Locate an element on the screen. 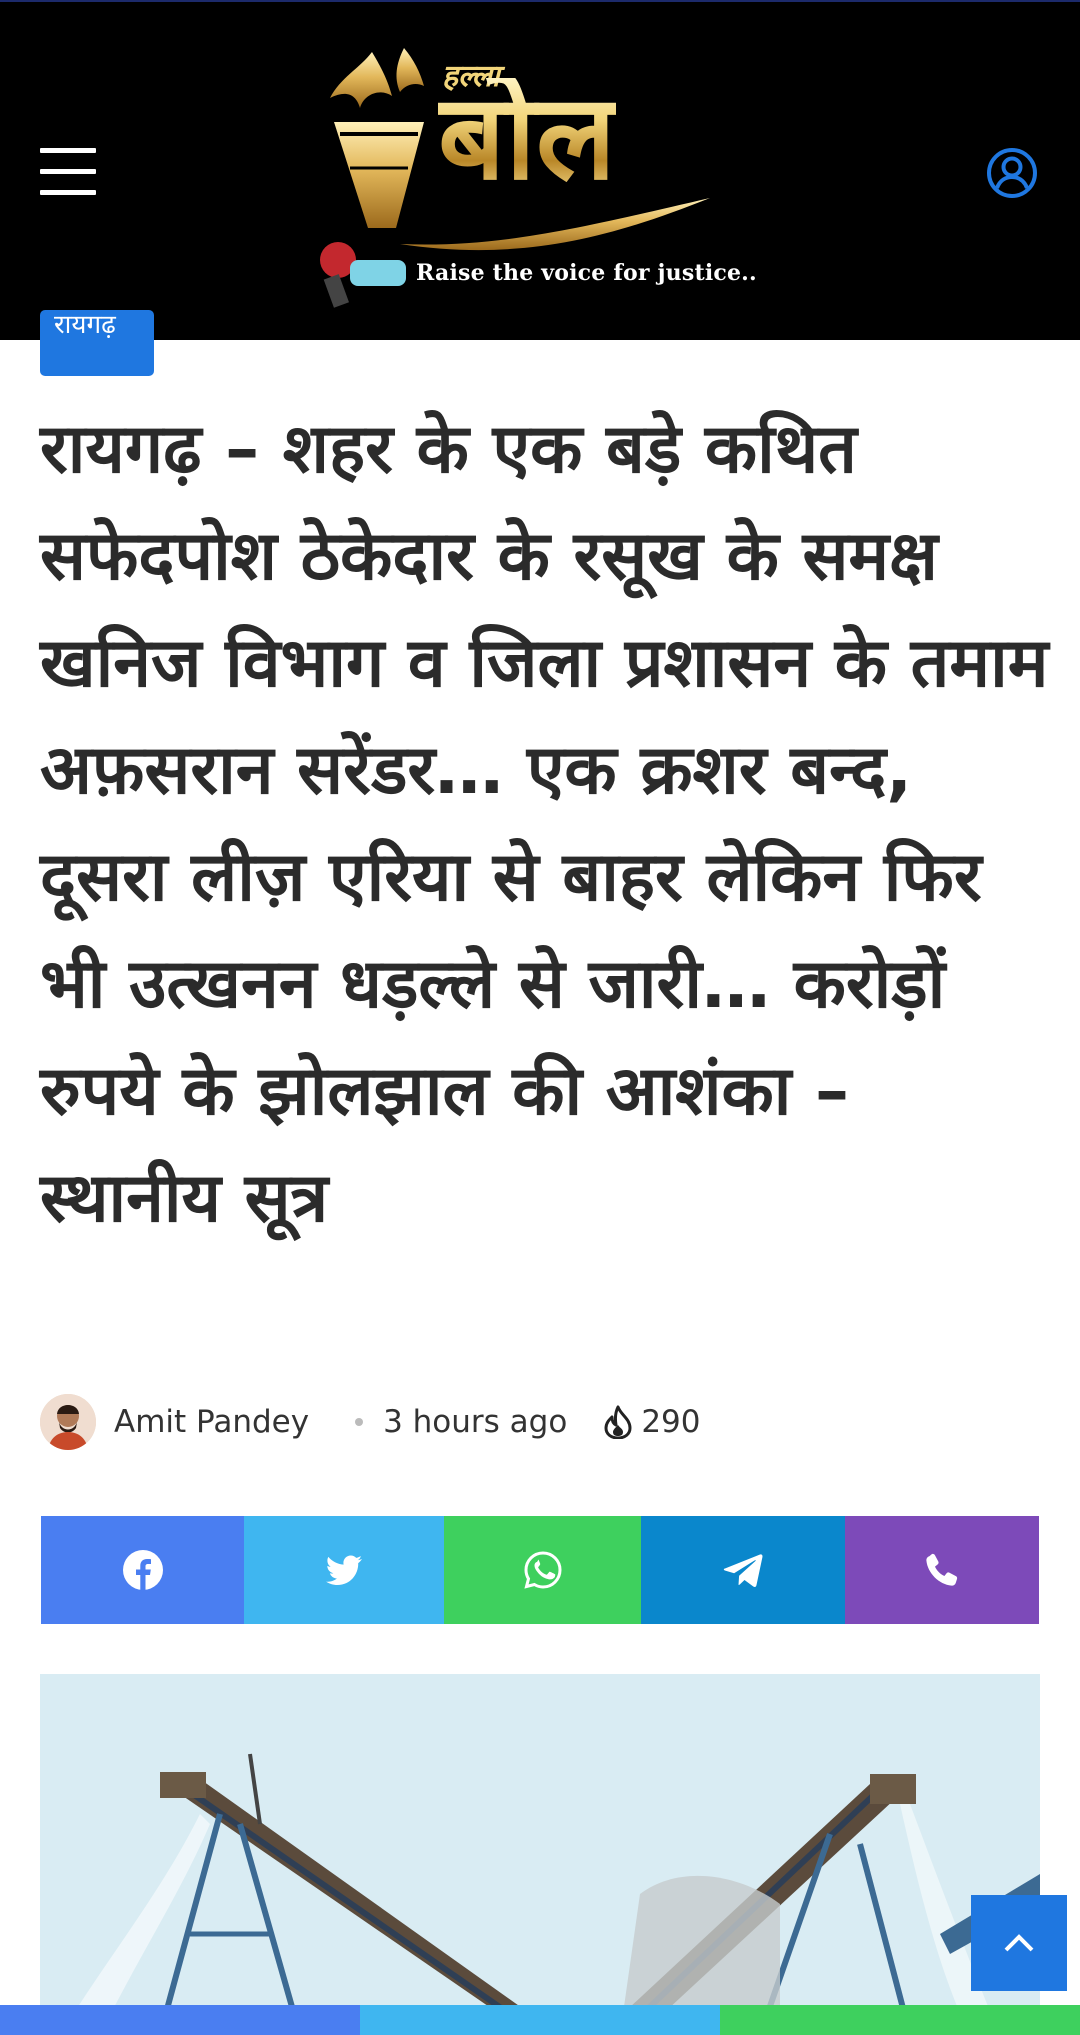 This screenshot has width=1080, height=2035. site-logo: हल्ला बोल Raise the voice for justice.. is located at coordinates (538, 173).